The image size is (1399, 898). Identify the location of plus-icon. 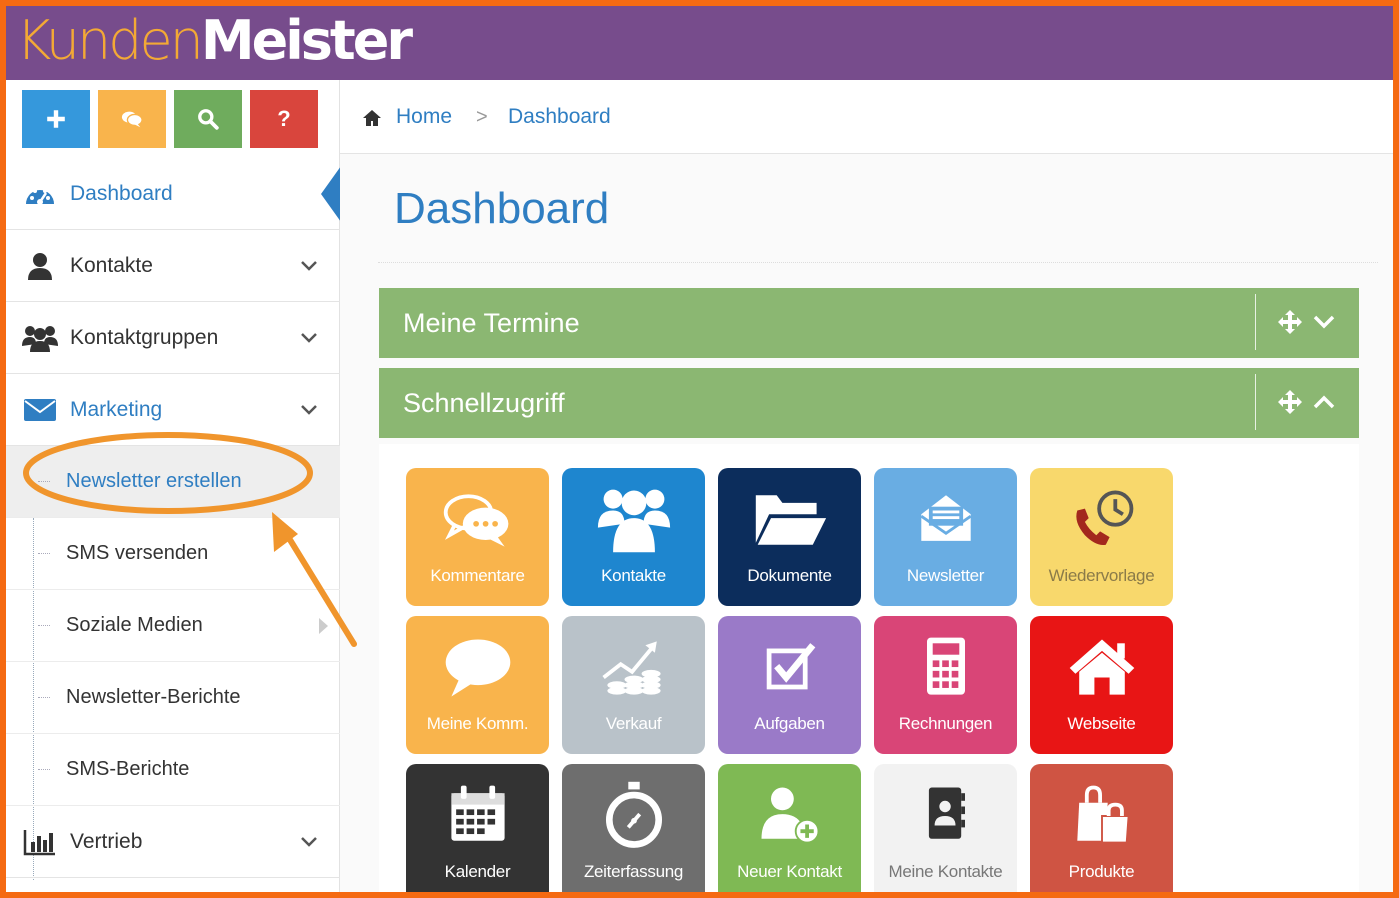
(56, 119).